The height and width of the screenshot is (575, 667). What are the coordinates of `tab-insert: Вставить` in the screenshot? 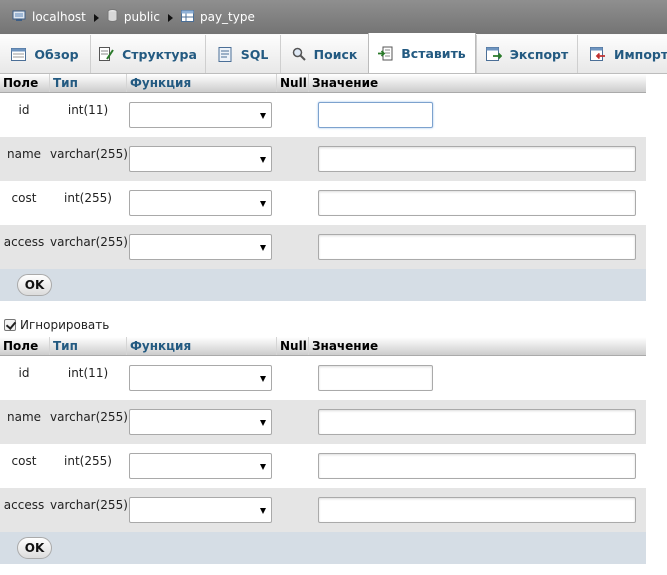 It's located at (422, 53).